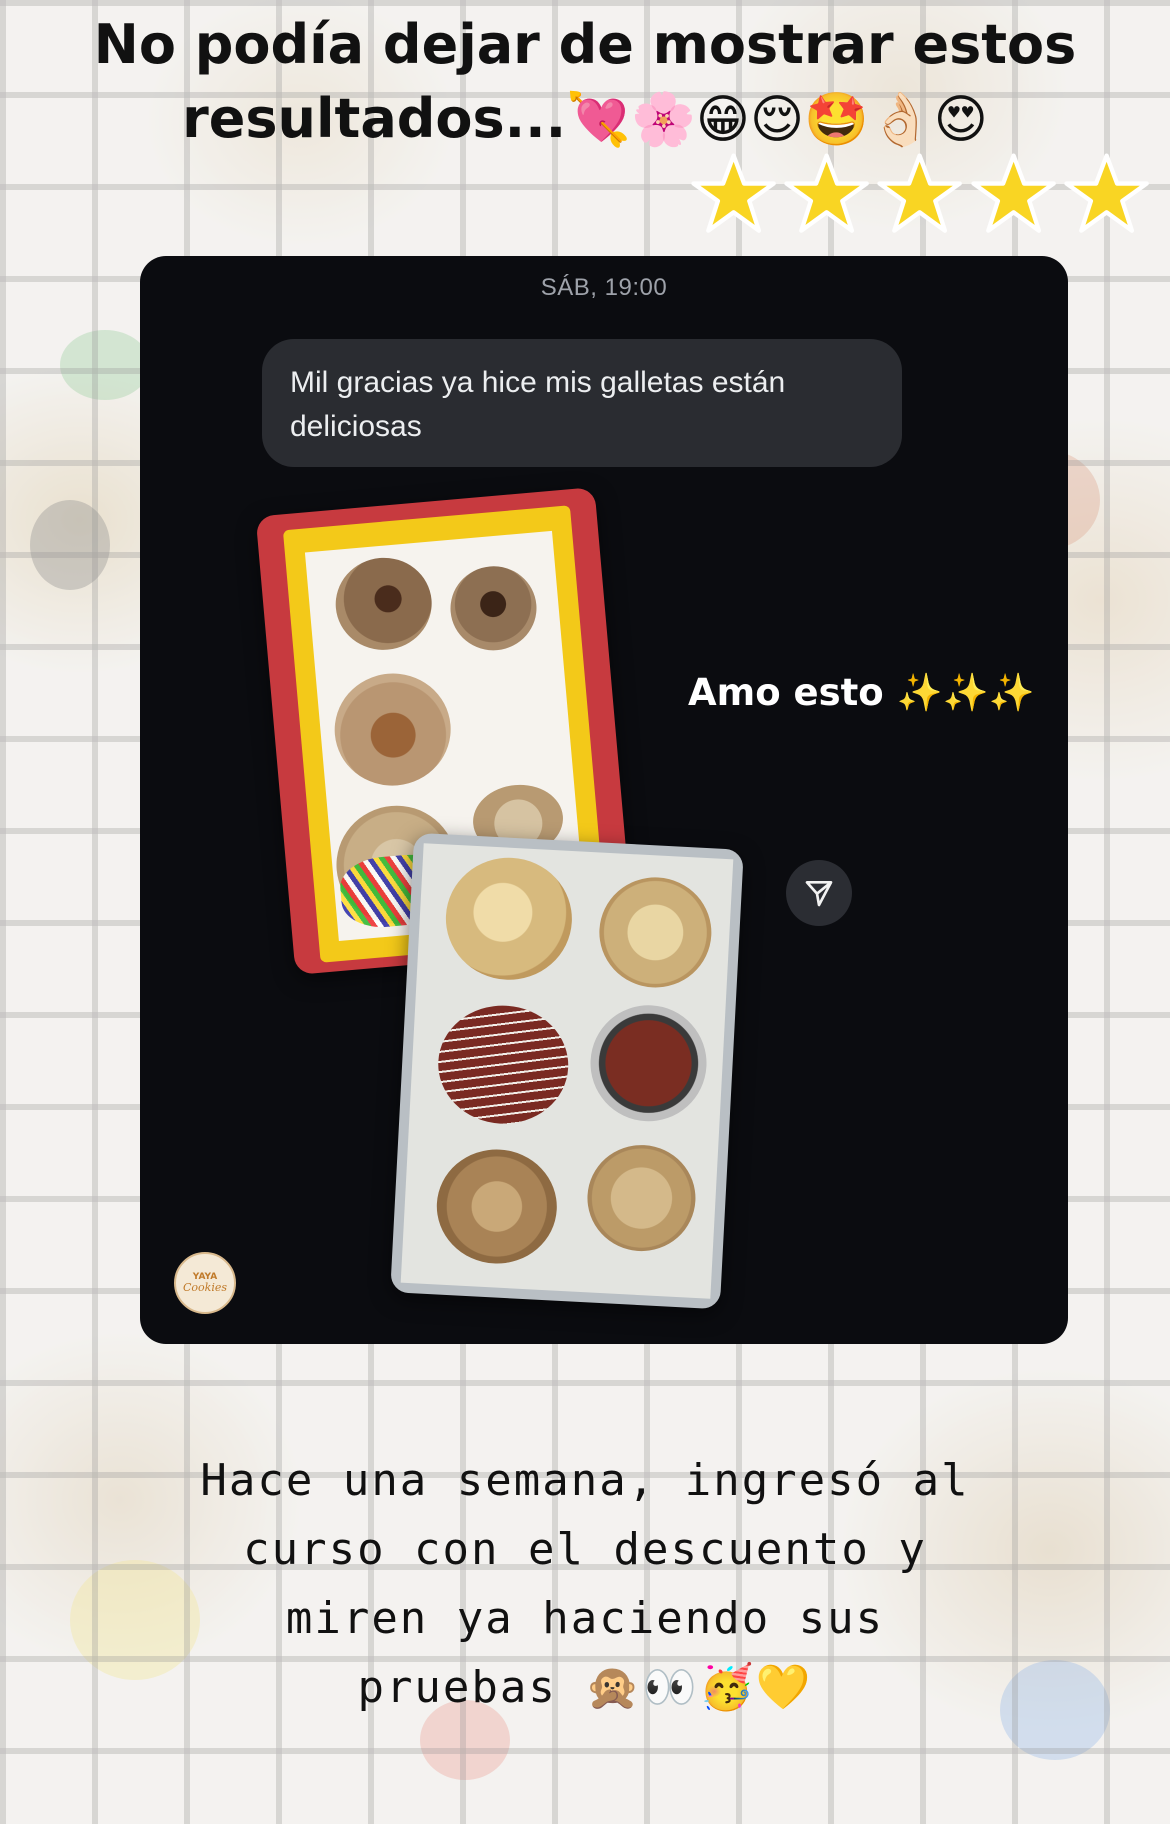 This screenshot has width=1170, height=1824. I want to click on caption-line-2: curso con el descuento y, so click(585, 1549).